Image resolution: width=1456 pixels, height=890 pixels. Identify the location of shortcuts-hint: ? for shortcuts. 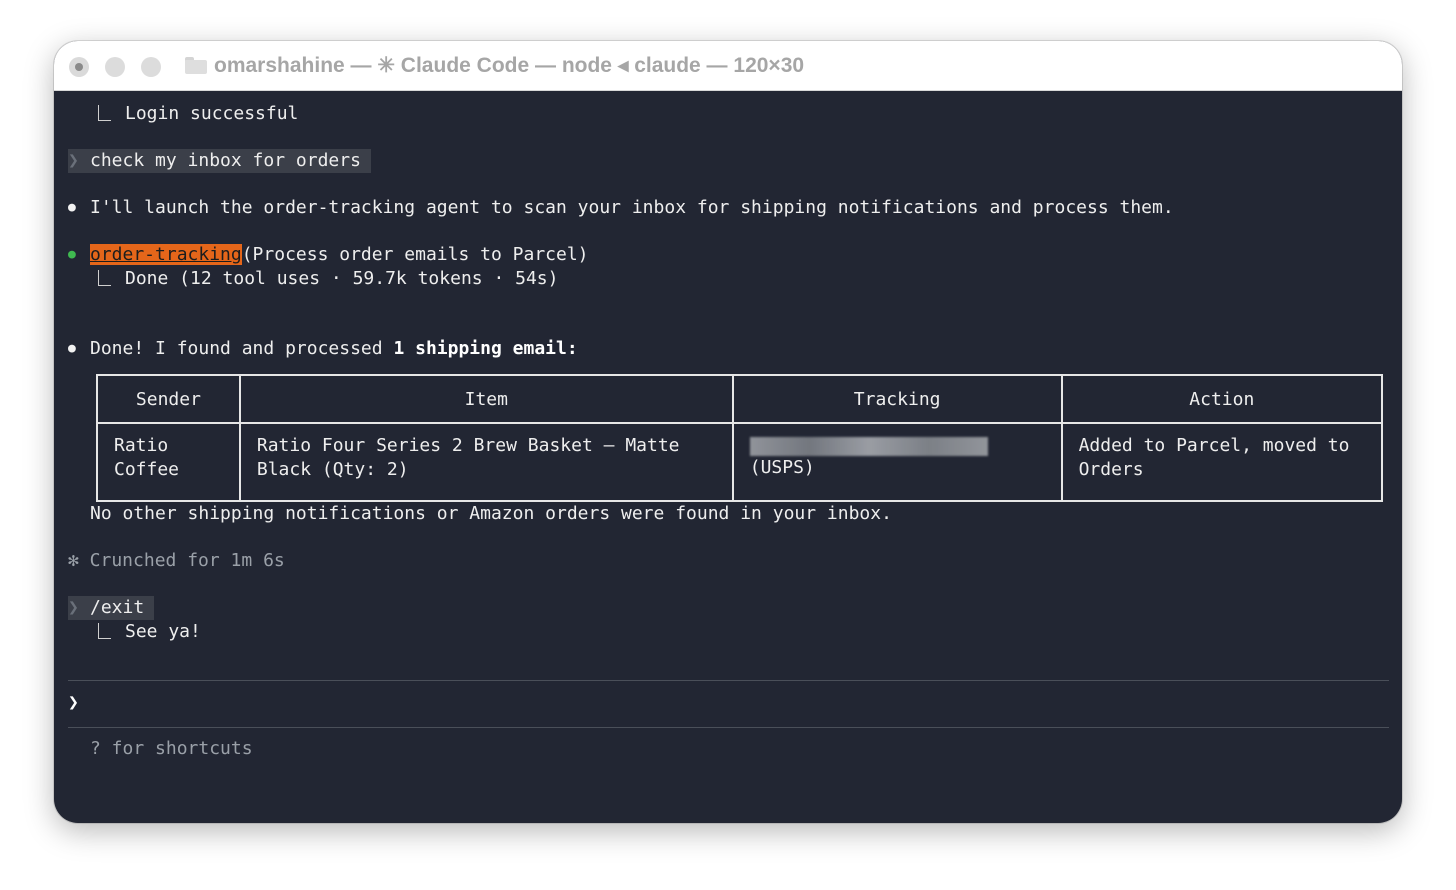
(171, 748).